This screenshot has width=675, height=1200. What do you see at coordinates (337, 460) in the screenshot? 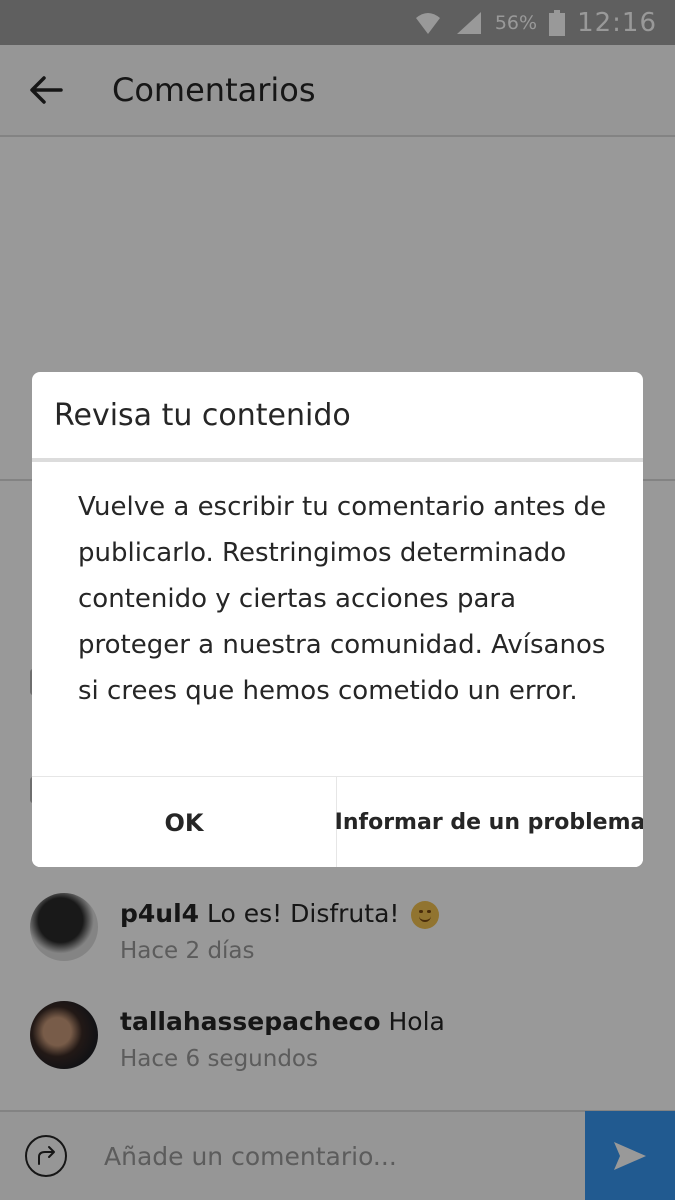
I see `dialog-divider` at bounding box center [337, 460].